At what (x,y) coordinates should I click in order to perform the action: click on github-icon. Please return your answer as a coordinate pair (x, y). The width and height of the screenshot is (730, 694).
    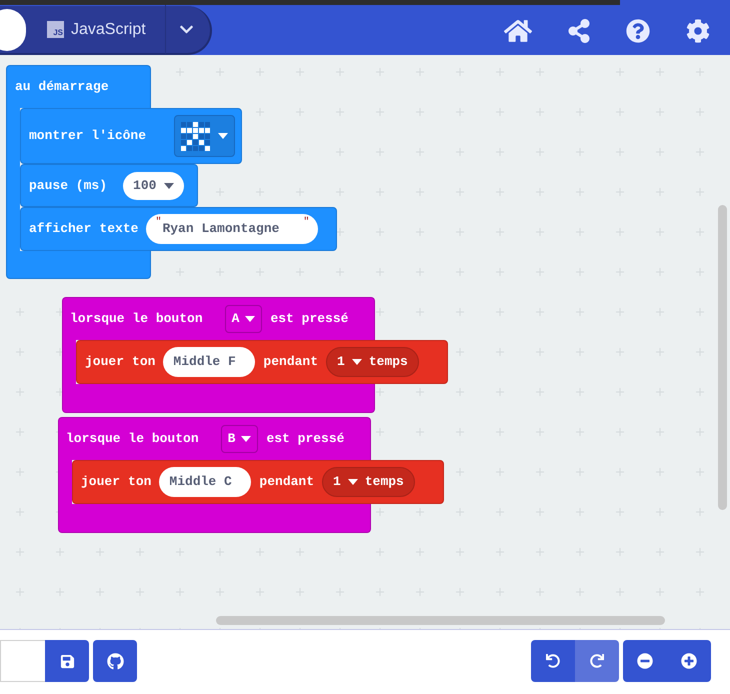
    Looking at the image, I should click on (115, 661).